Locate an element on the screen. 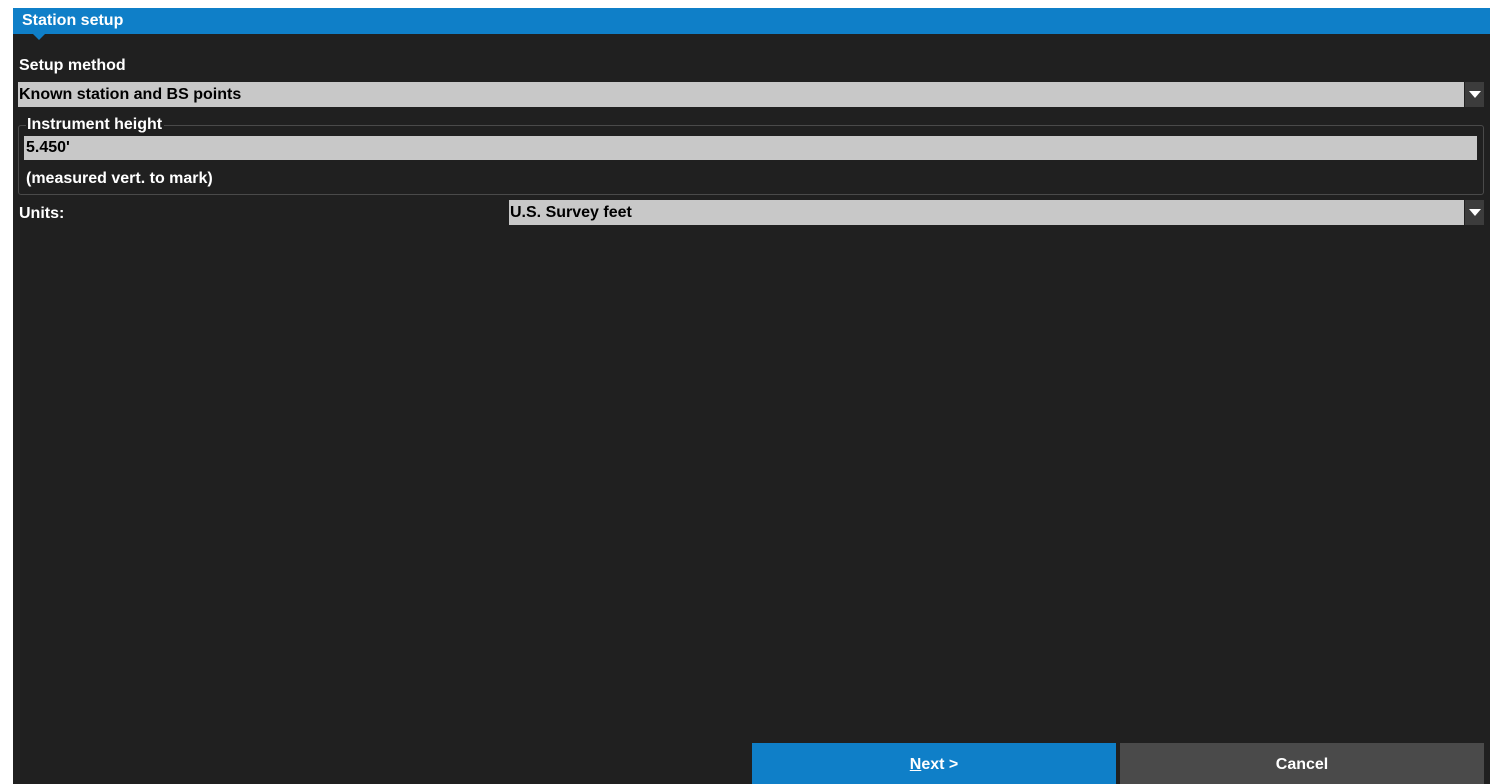 The image size is (1490, 784). next-button: Next > is located at coordinates (934, 763).